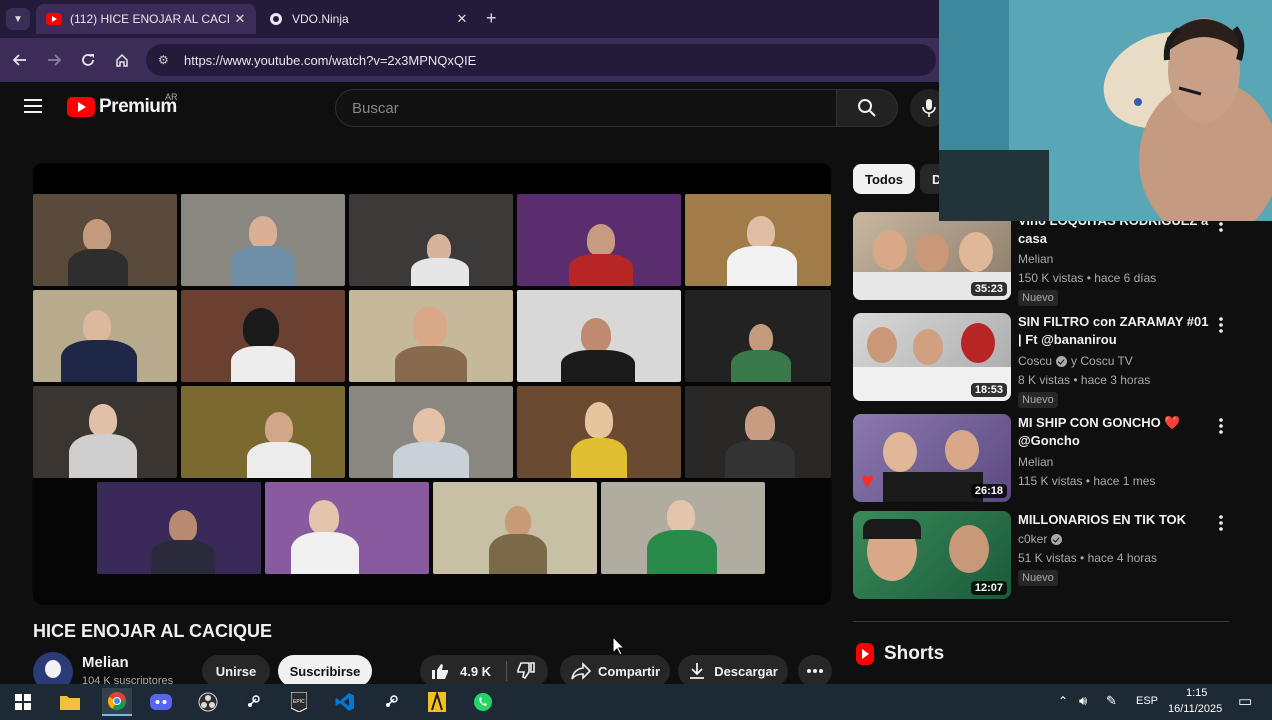  Describe the element at coordinates (697, 671) in the screenshot. I see `download-icon` at that location.